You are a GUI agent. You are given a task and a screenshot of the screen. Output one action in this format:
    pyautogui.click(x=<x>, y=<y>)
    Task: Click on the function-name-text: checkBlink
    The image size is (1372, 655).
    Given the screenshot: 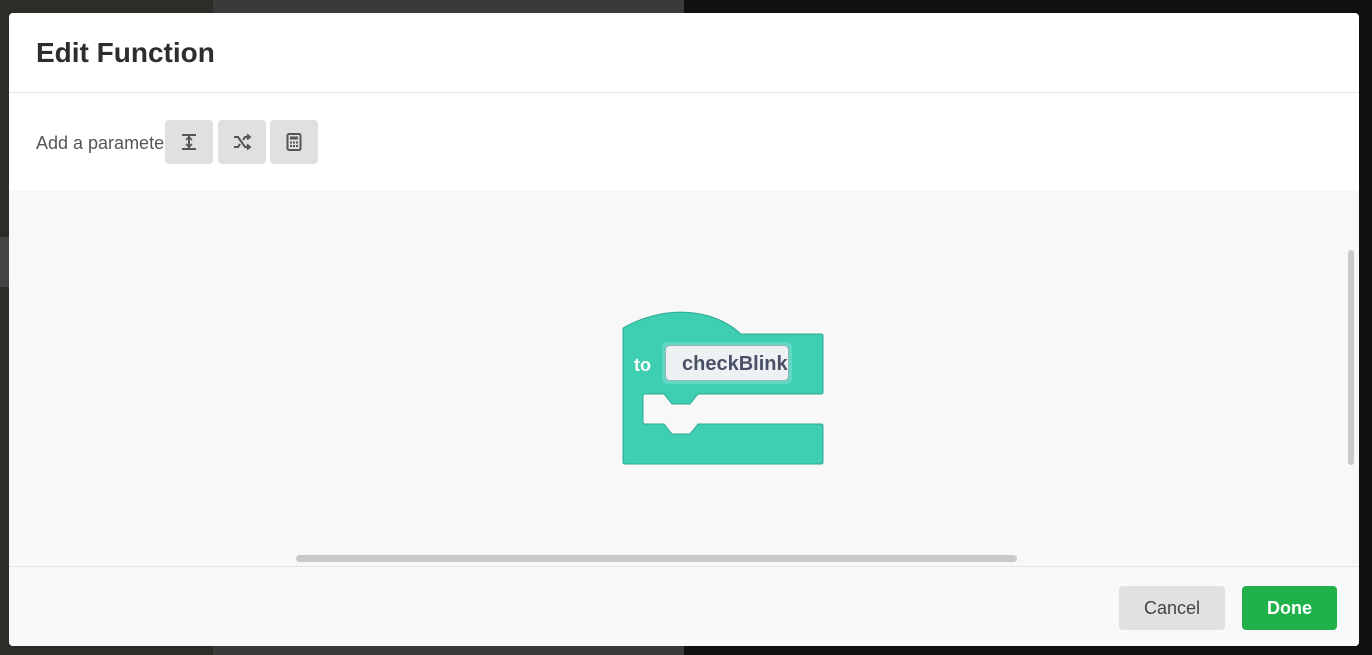 What is the action you would take?
    pyautogui.click(x=727, y=363)
    